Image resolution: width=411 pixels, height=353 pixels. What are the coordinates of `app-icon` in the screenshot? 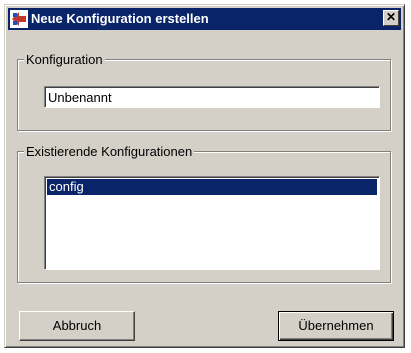 It's located at (19, 19).